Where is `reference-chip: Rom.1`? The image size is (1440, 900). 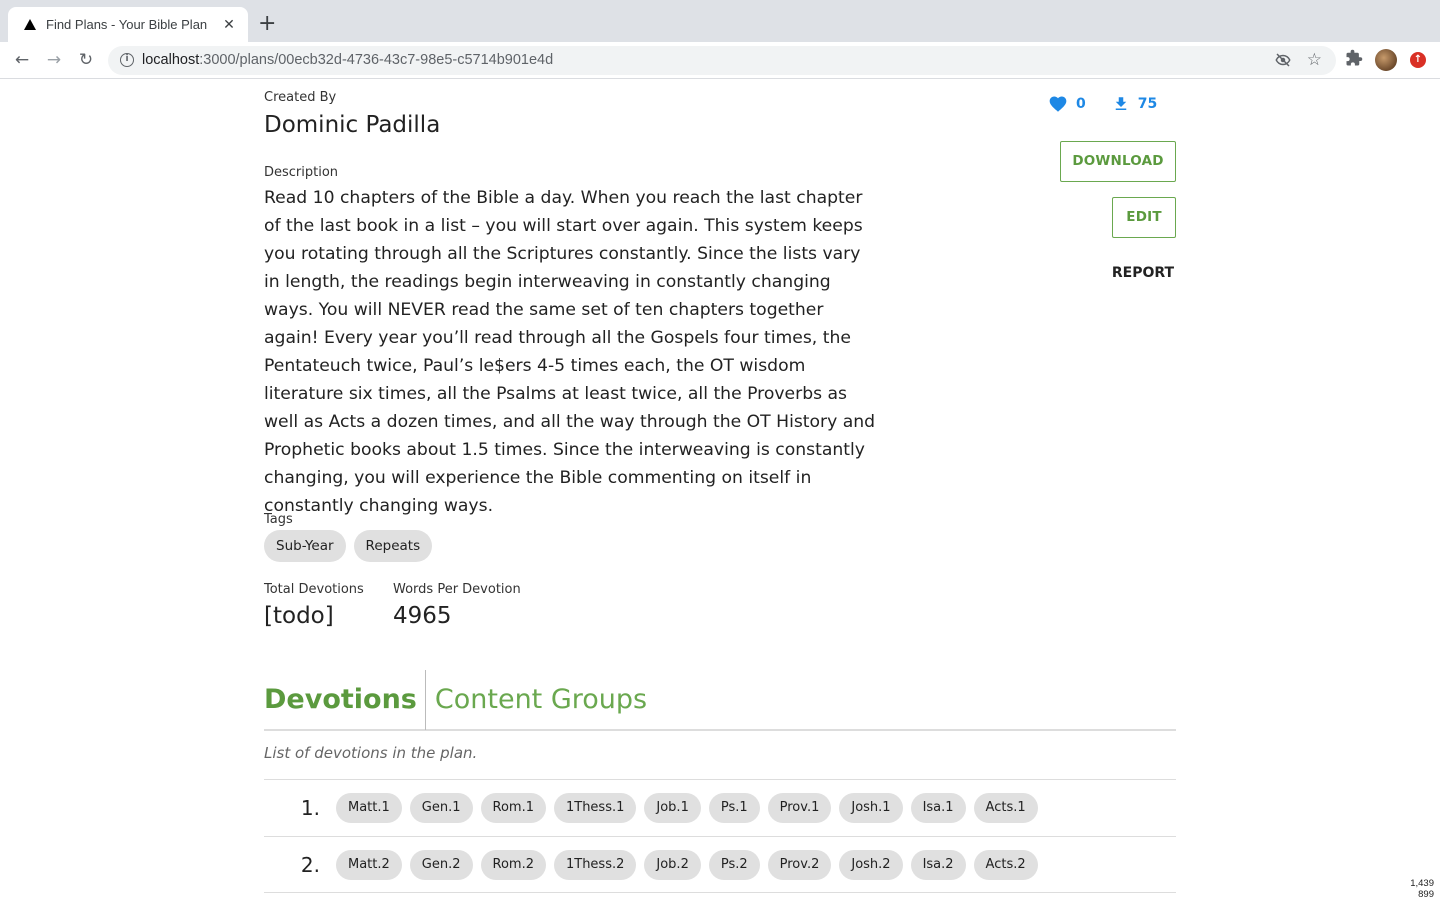 reference-chip: Rom.1 is located at coordinates (513, 808).